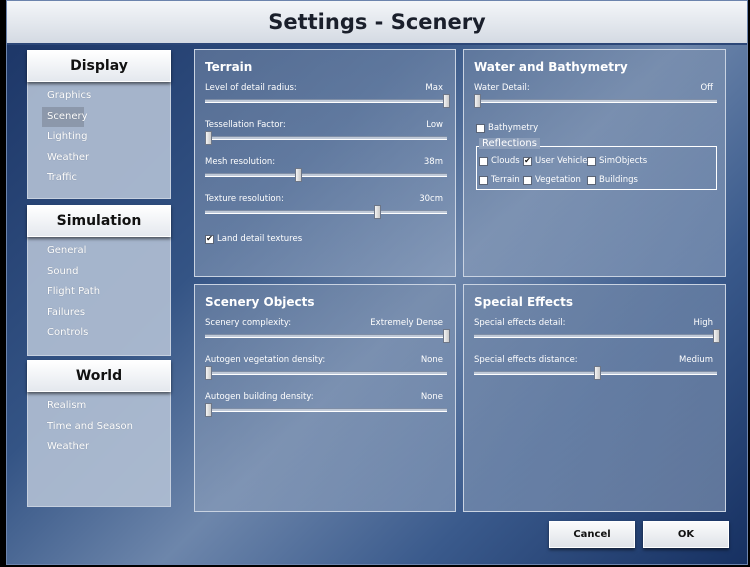 This screenshot has width=750, height=567. What do you see at coordinates (551, 67) in the screenshot?
I see `water-title: Water and Bathymetry` at bounding box center [551, 67].